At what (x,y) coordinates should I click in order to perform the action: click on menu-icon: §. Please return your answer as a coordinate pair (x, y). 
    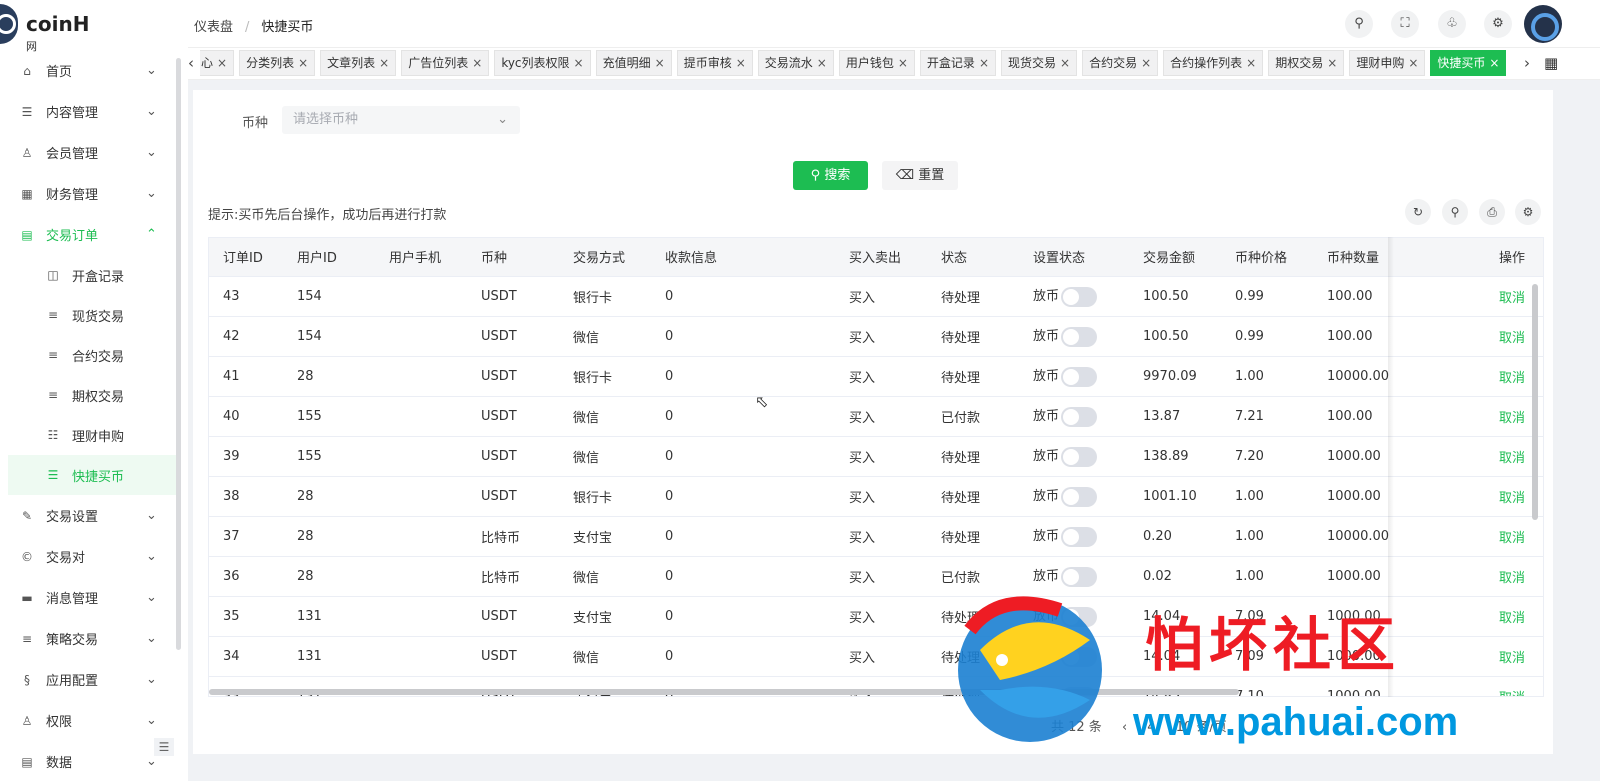
    Looking at the image, I should click on (27, 679).